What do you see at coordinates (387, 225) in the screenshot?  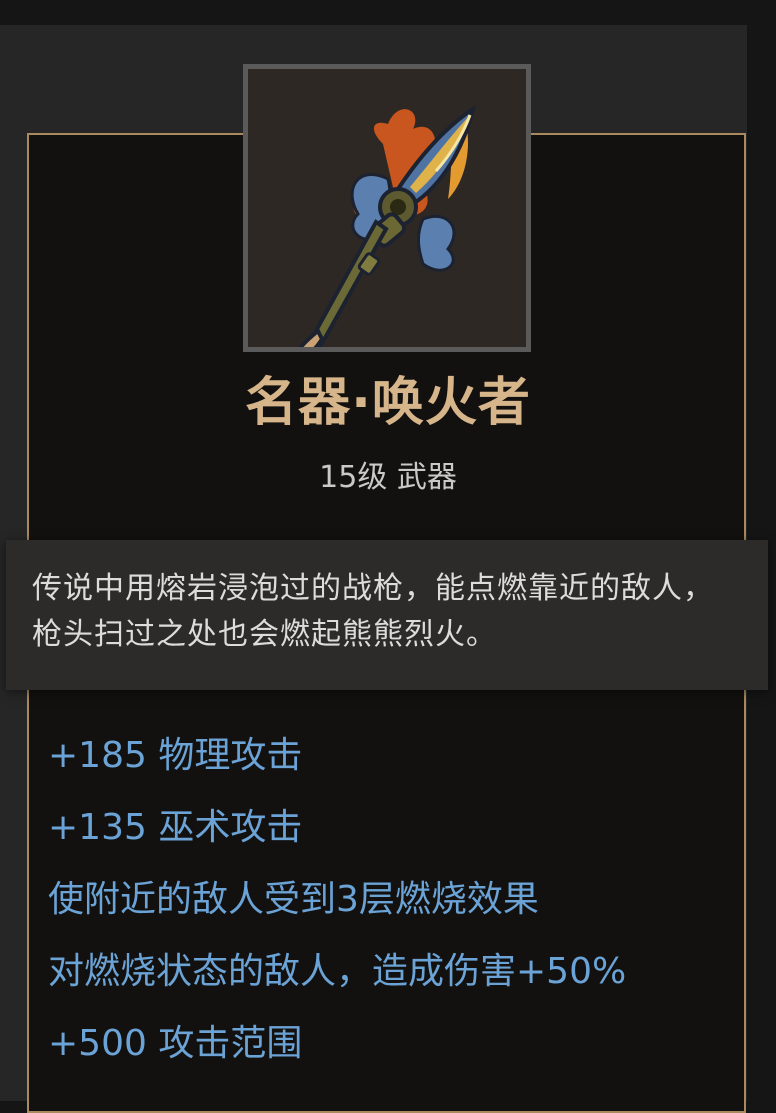 I see `fire-spear-icon` at bounding box center [387, 225].